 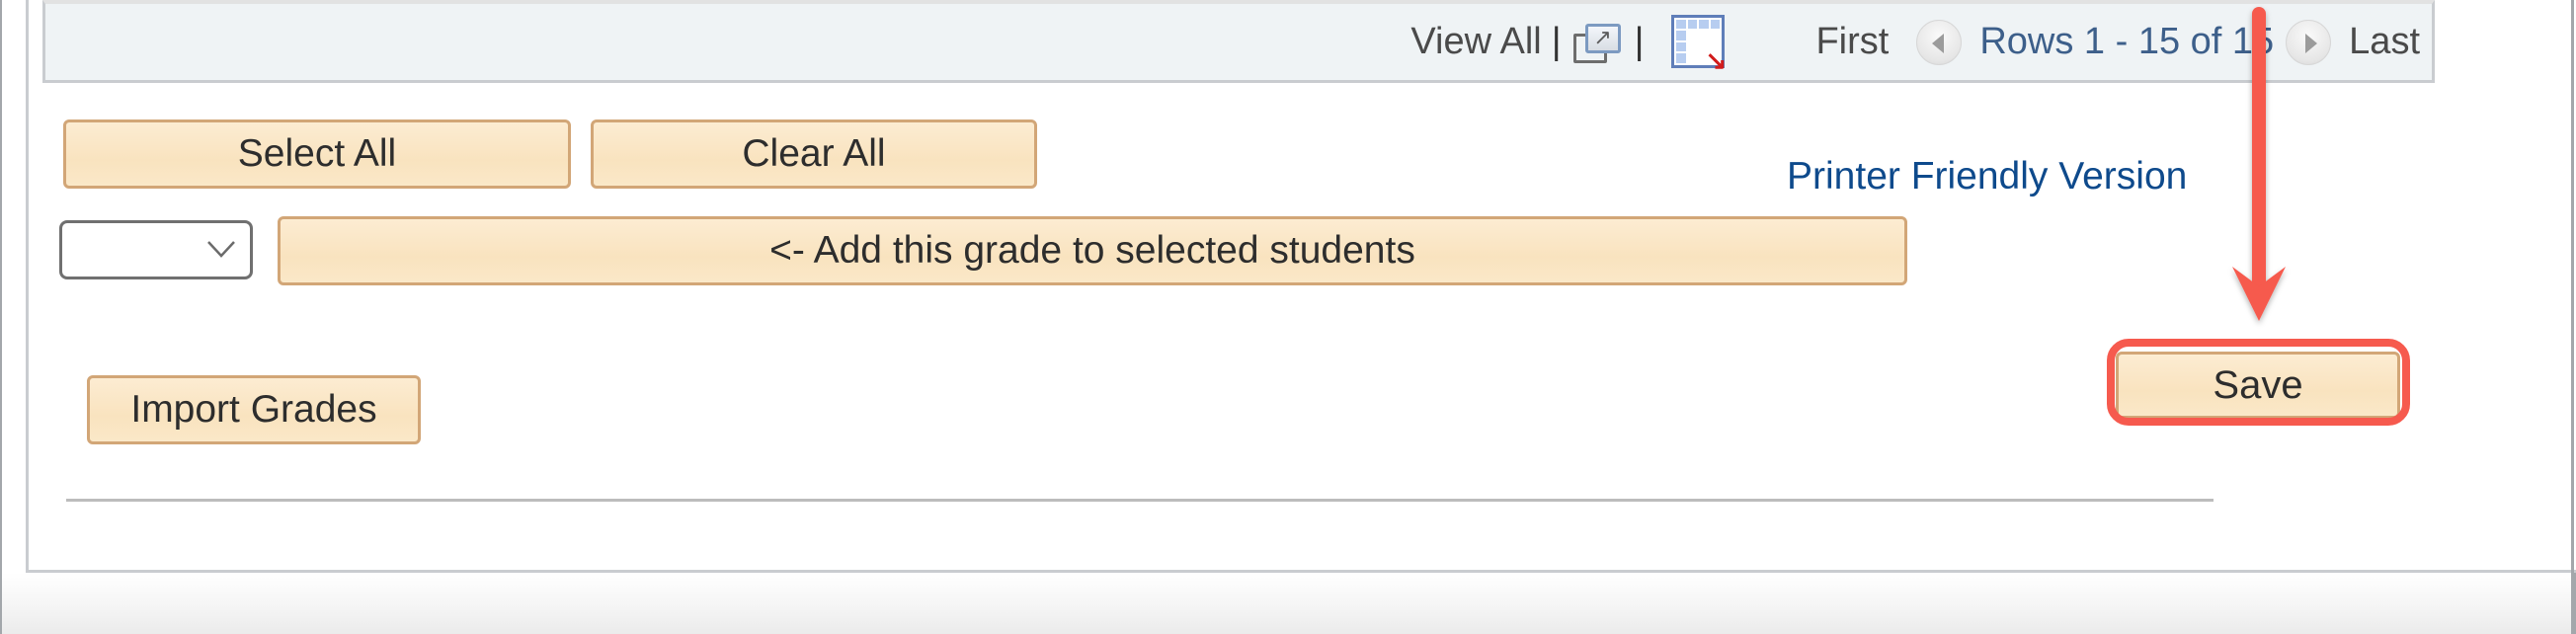 I want to click on red-arrow-icon: ↘, so click(x=1716, y=59).